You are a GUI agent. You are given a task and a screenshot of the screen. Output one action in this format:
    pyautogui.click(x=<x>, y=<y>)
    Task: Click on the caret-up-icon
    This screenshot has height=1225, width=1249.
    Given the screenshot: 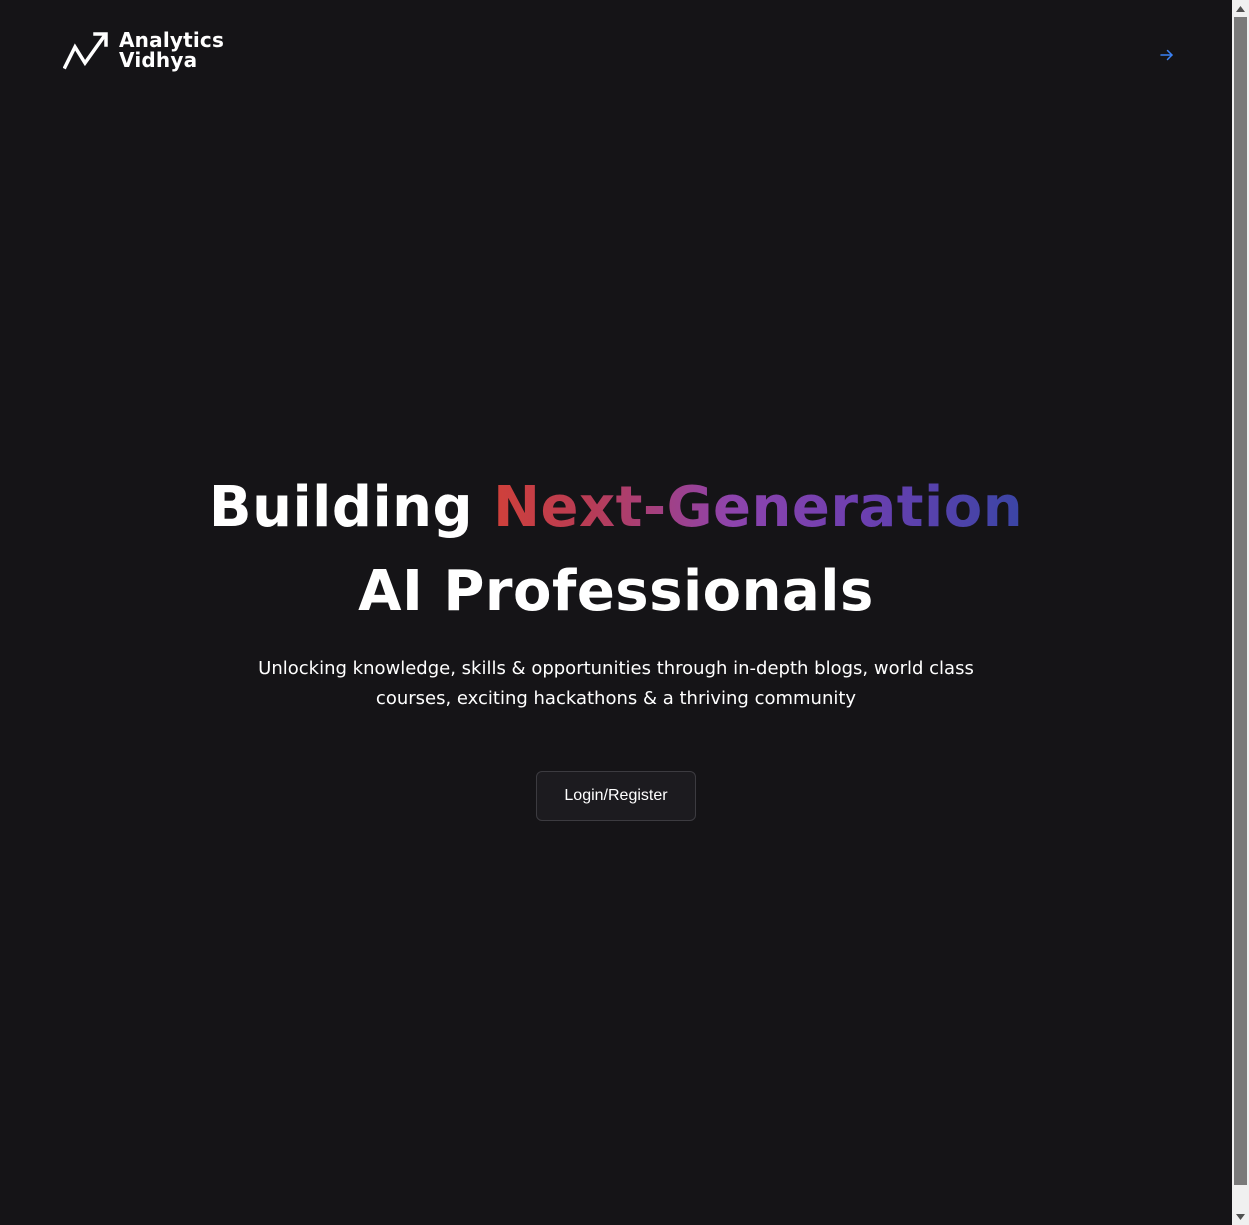 What is the action you would take?
    pyautogui.click(x=1240, y=8)
    